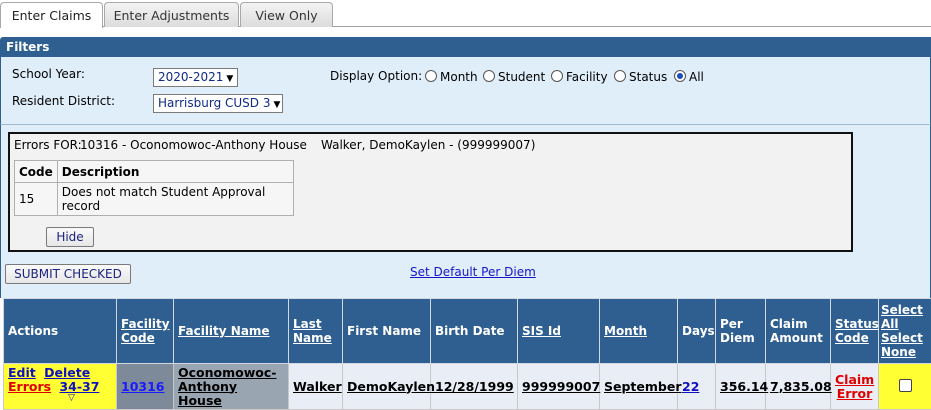  I want to click on errors-for-label: Errors FOR:, so click(48, 145).